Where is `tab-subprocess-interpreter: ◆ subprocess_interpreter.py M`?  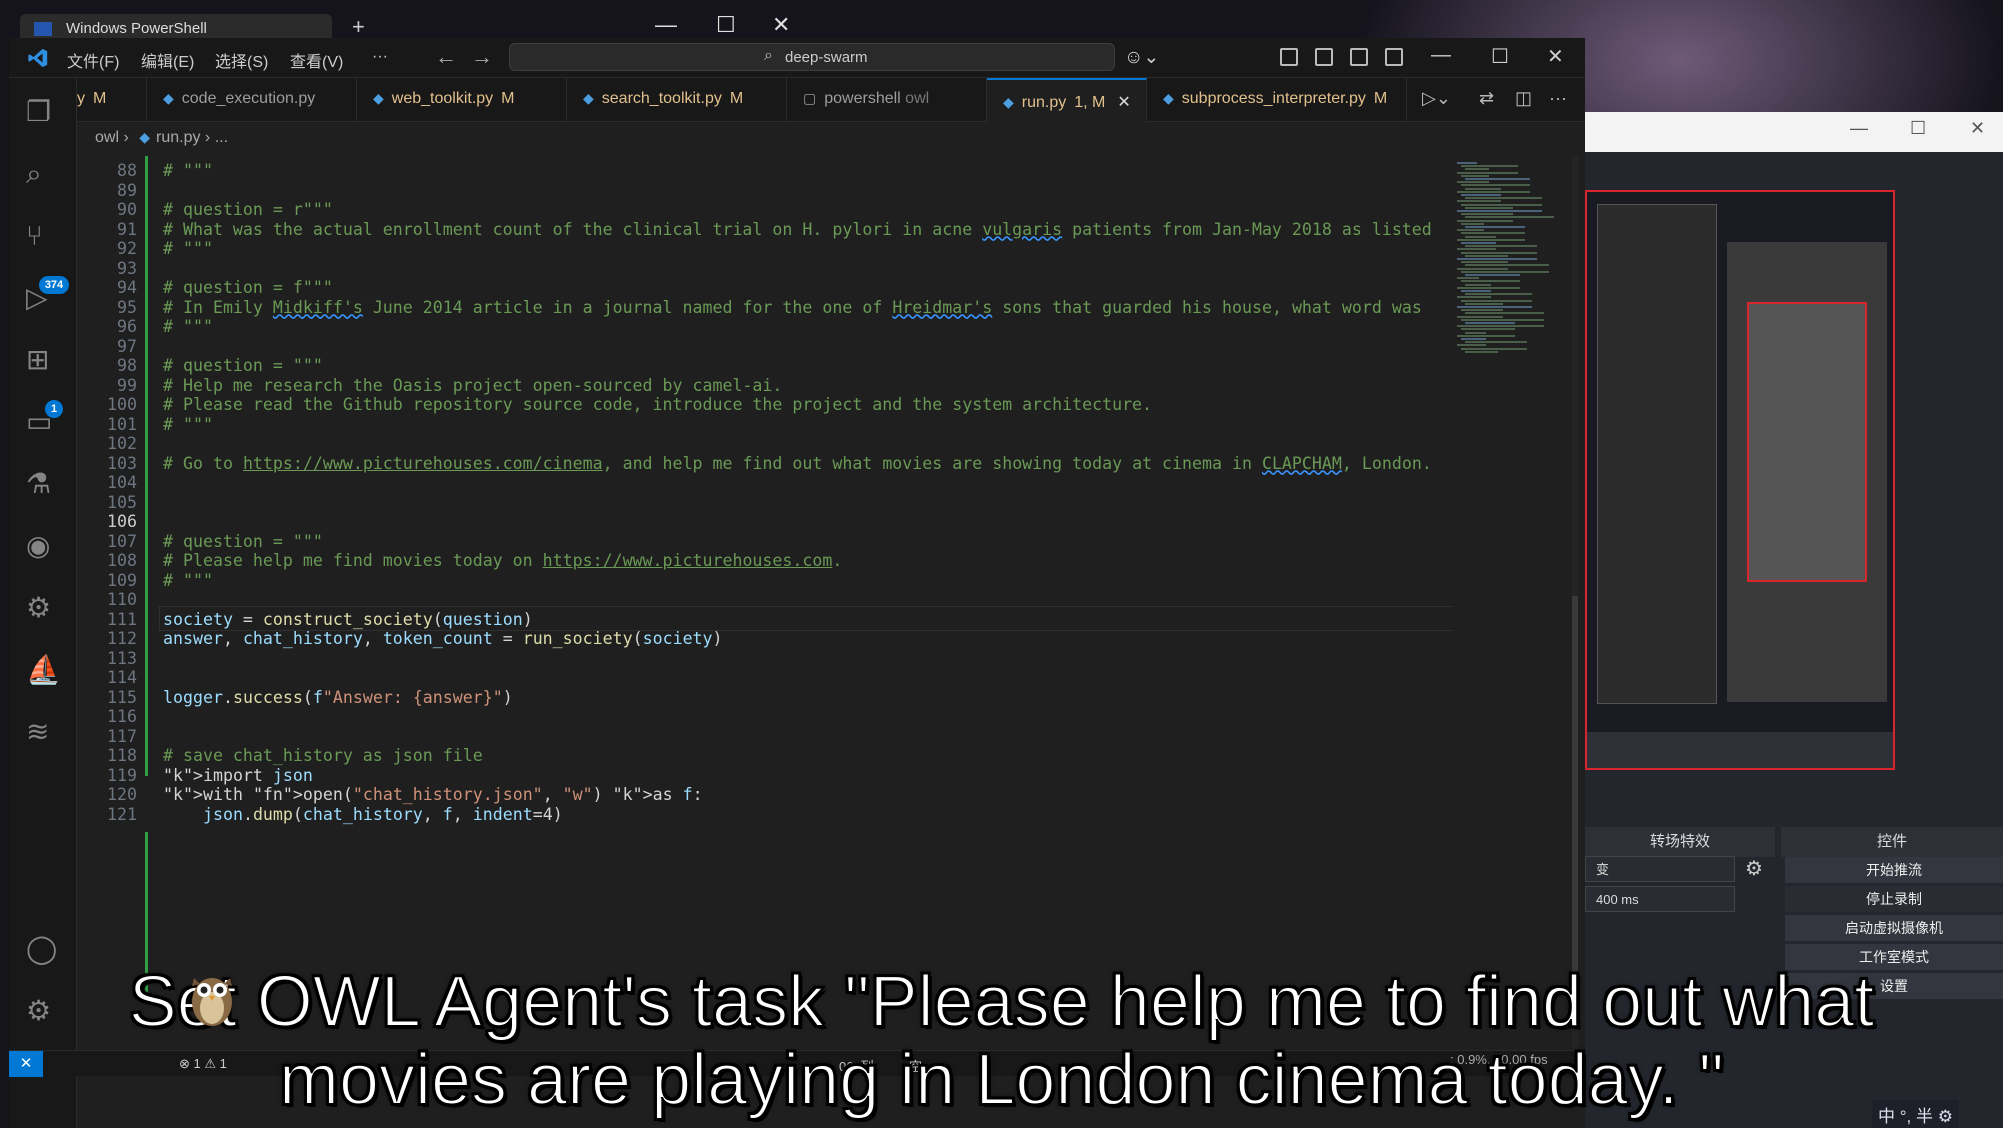
tab-subprocess-interpreter: ◆ subprocess_interpreter.py M is located at coordinates (1277, 100).